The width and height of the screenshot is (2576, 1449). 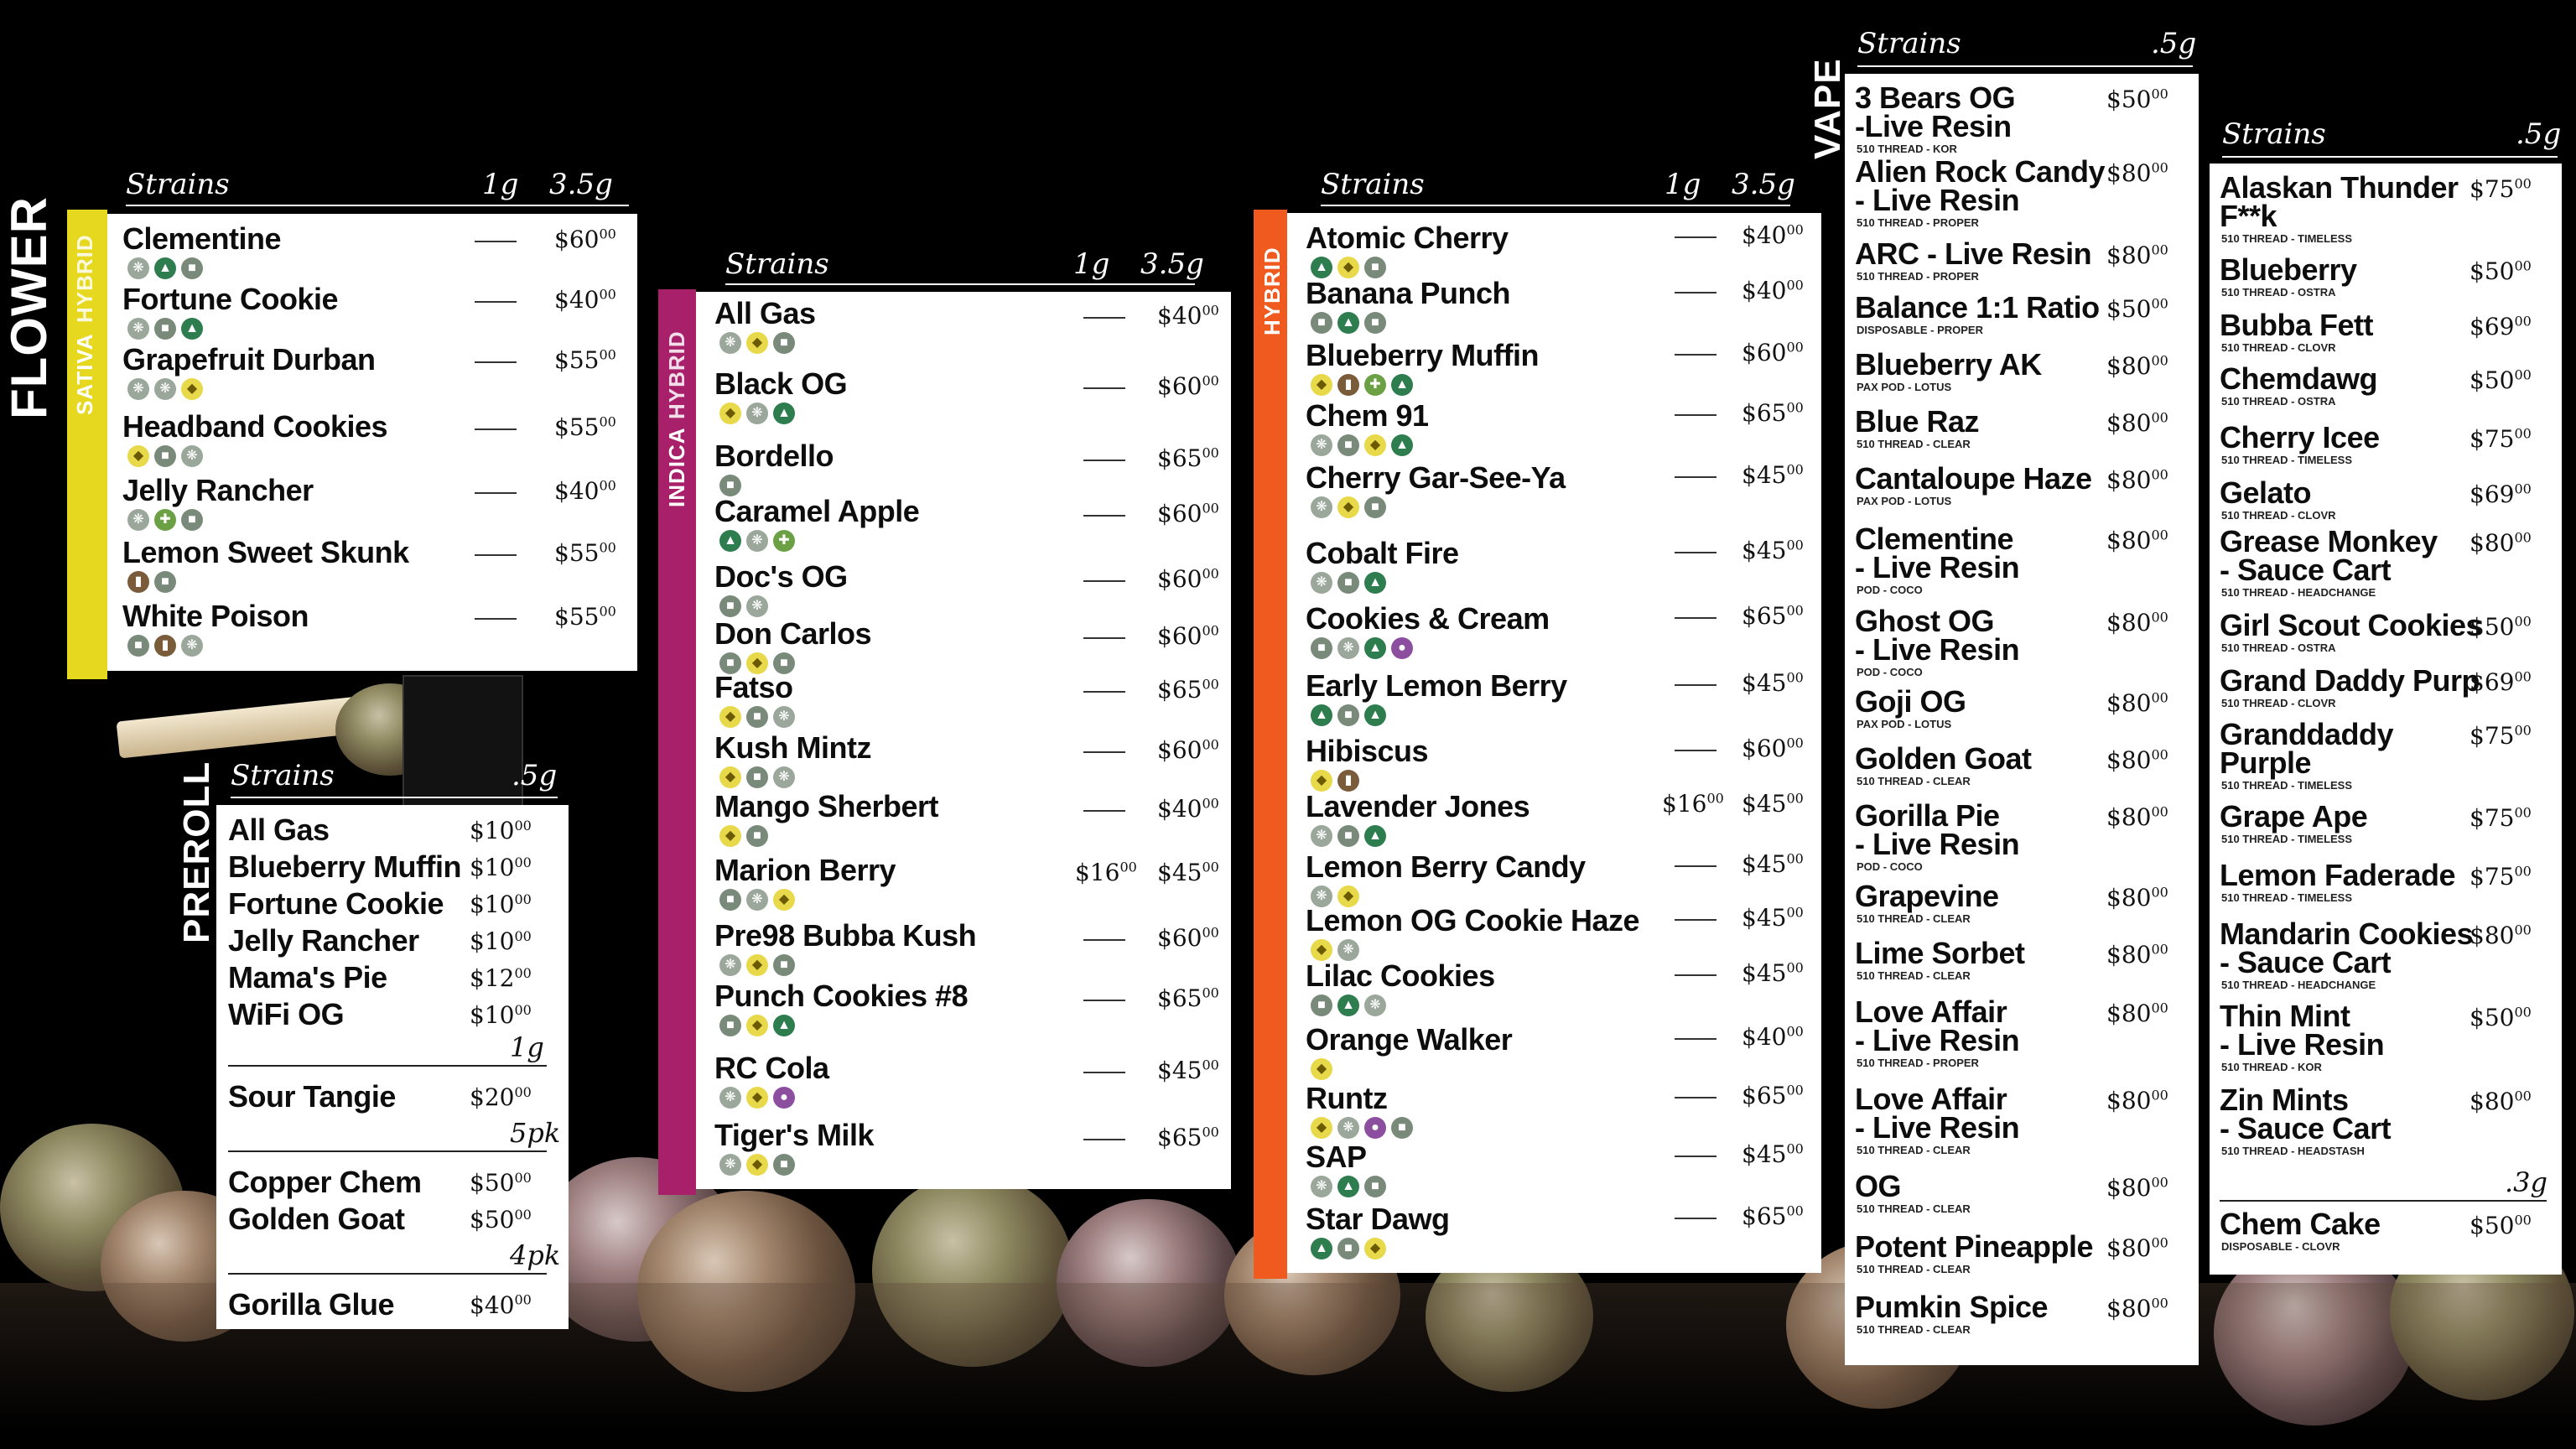 I want to click on terpene-icons: ▲ ■ ▲, so click(x=1348, y=715).